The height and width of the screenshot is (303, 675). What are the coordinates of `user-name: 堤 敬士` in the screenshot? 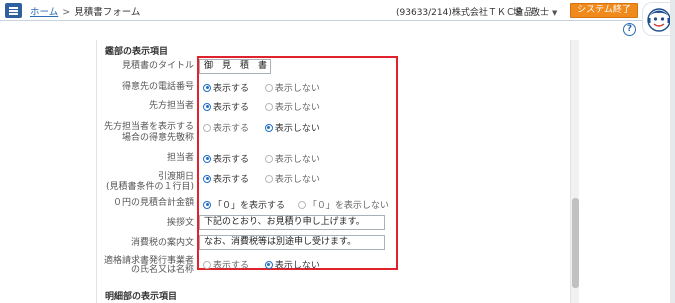 It's located at (531, 13).